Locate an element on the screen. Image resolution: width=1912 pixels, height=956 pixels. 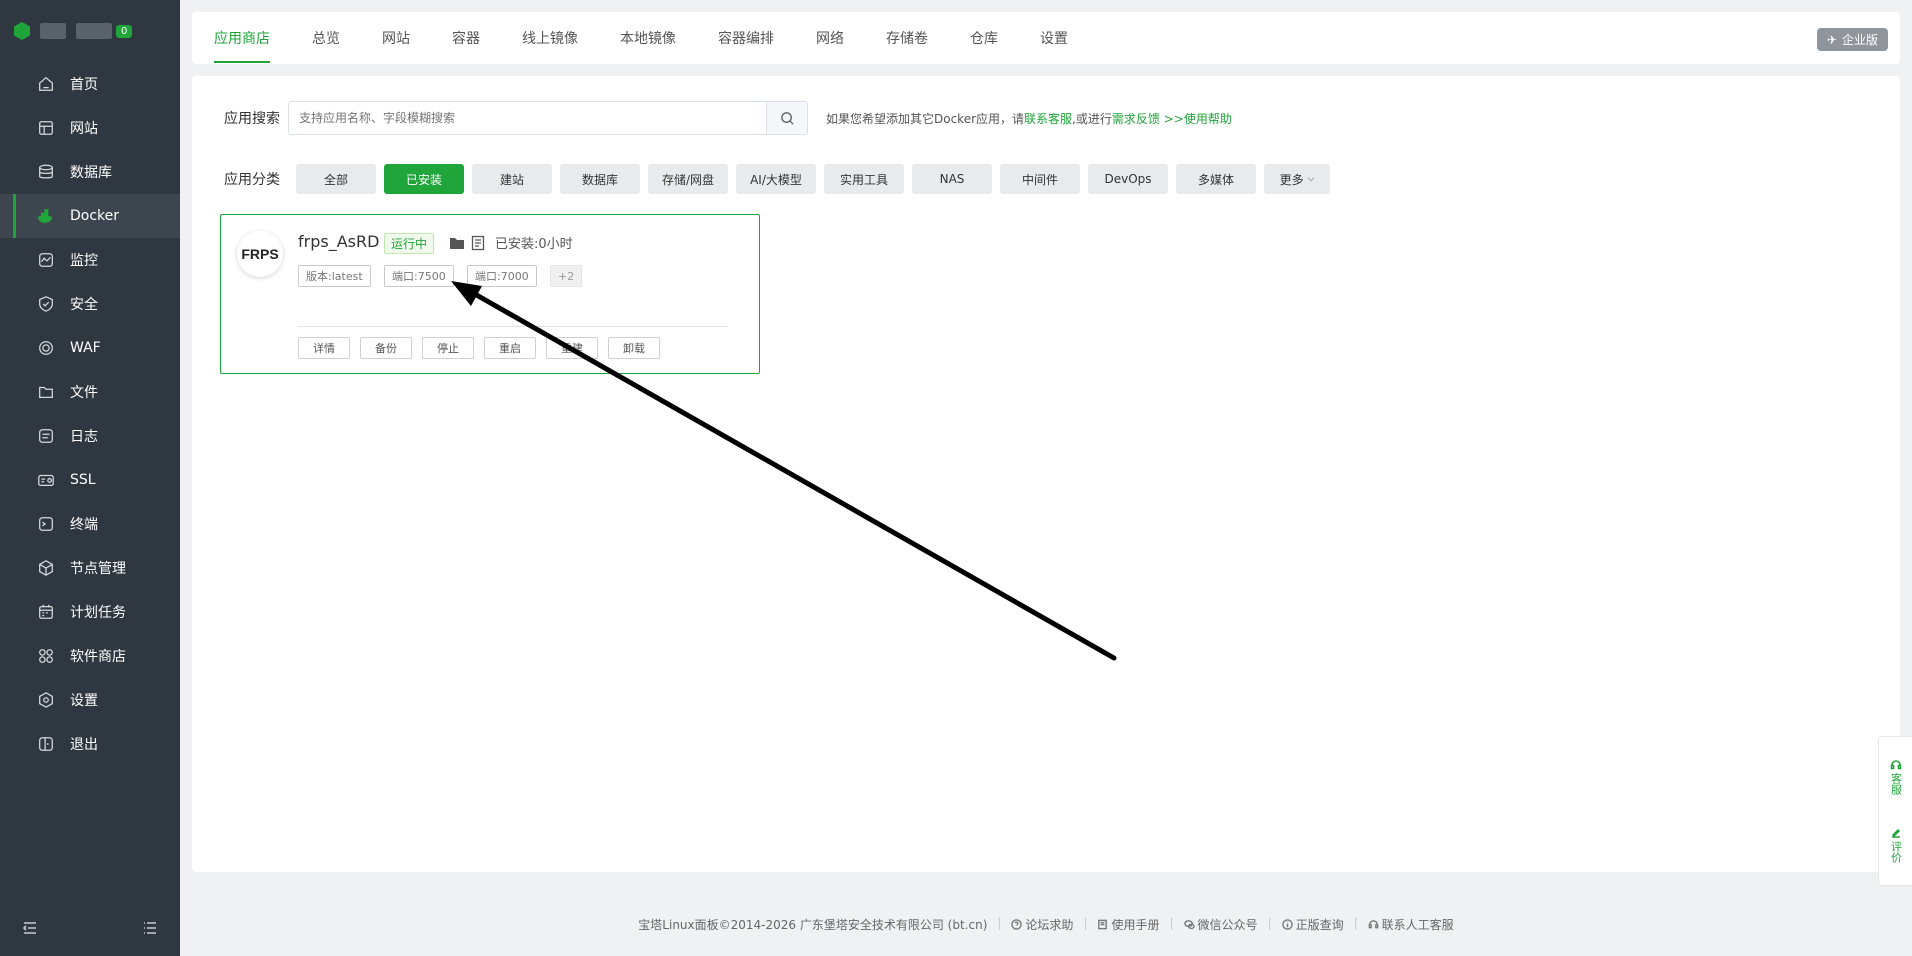
sidebar-item-label: 节点管理 is located at coordinates (98, 569).